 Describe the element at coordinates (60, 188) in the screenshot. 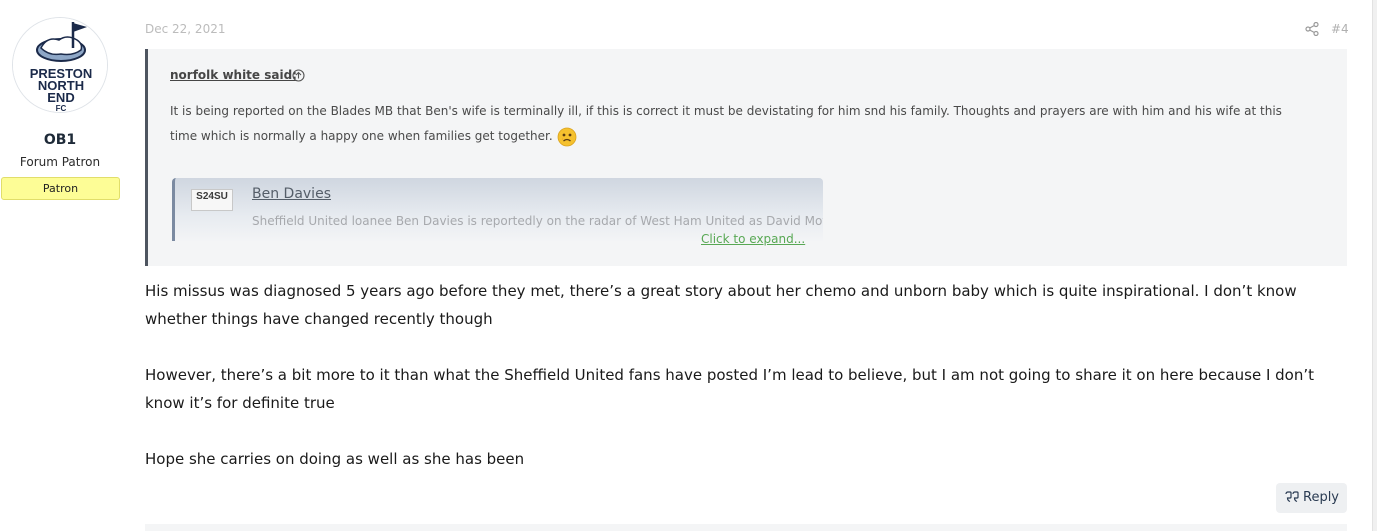

I see `user-banner: Patron` at that location.